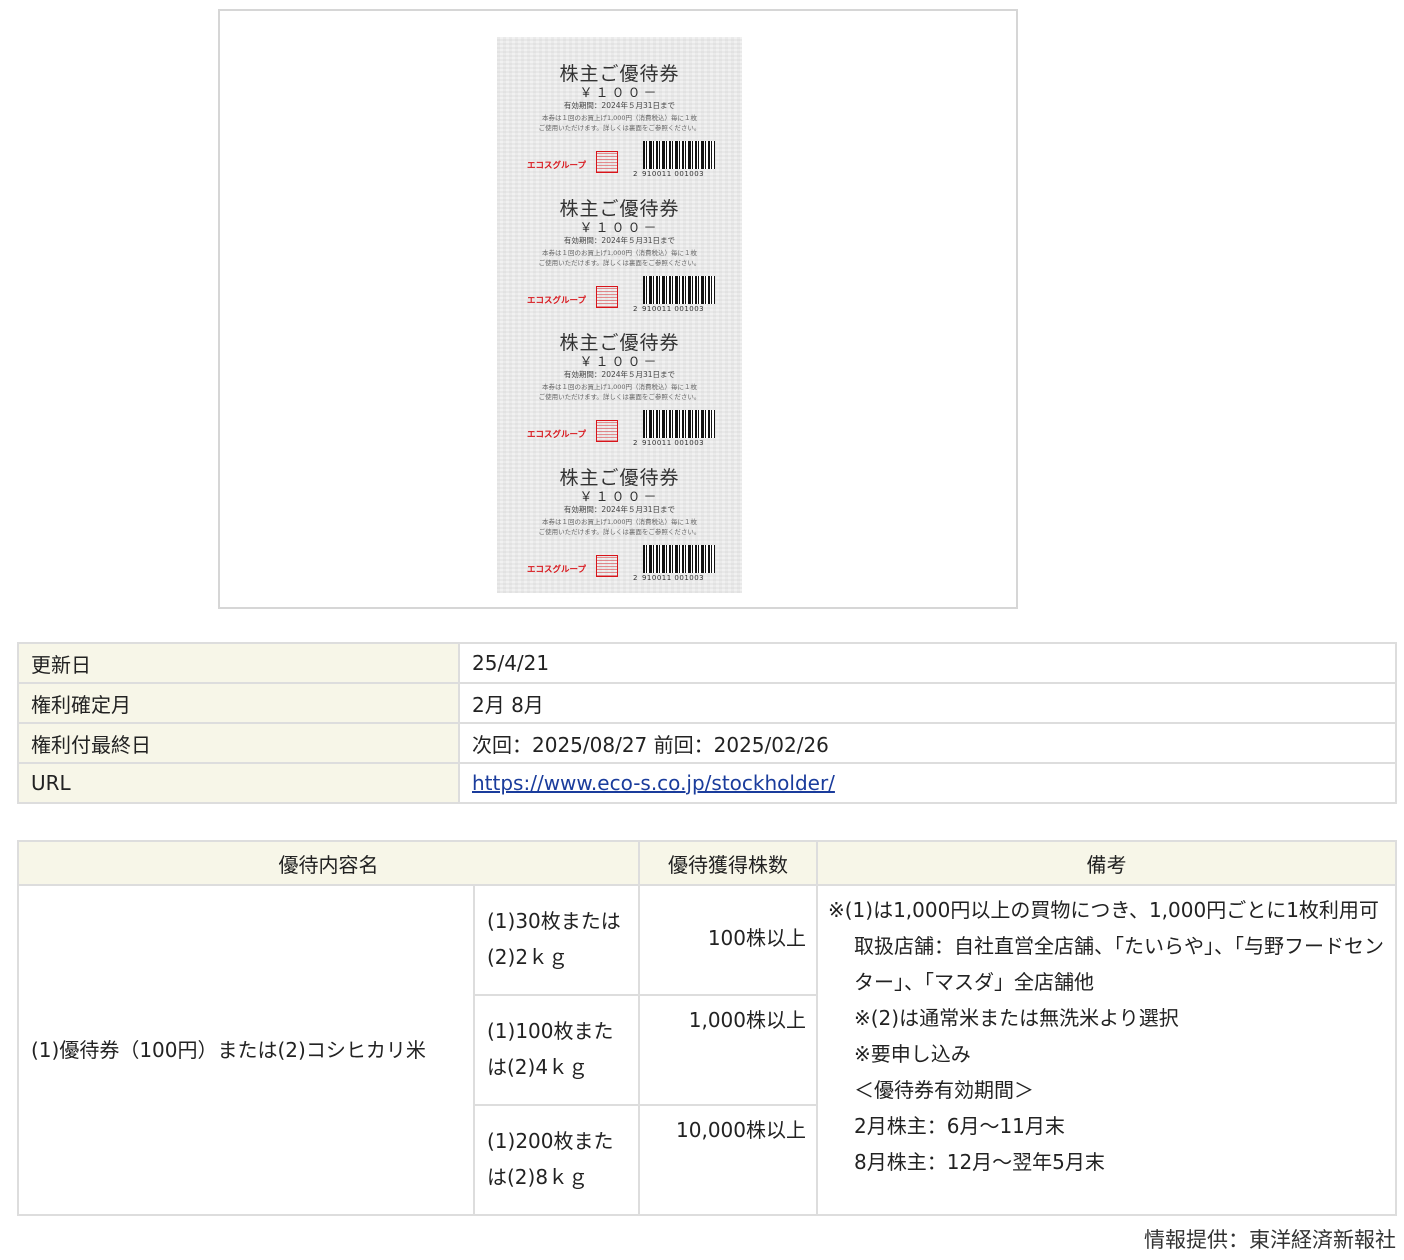 The image size is (1404, 1260). What do you see at coordinates (728, 863) in the screenshot?
I see `header-shares: 優待獲得株数` at bounding box center [728, 863].